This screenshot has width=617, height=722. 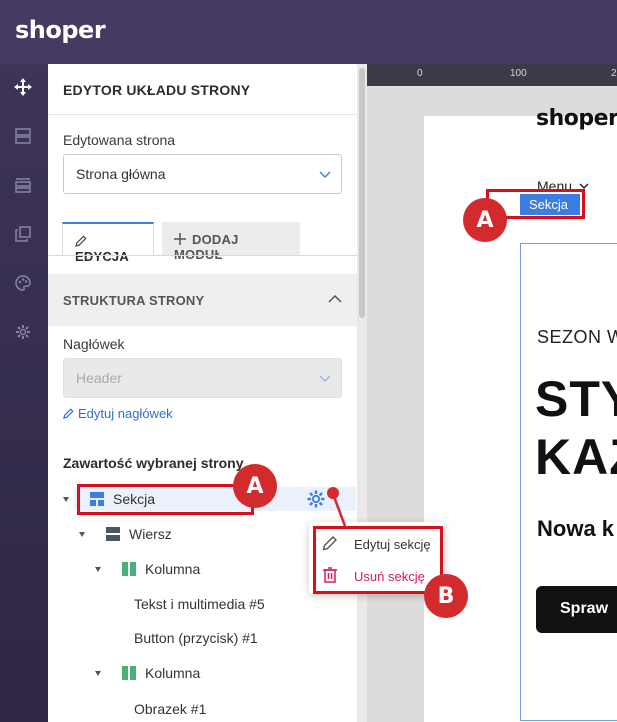 What do you see at coordinates (576, 609) in the screenshot?
I see `hero-button: Spraw` at bounding box center [576, 609].